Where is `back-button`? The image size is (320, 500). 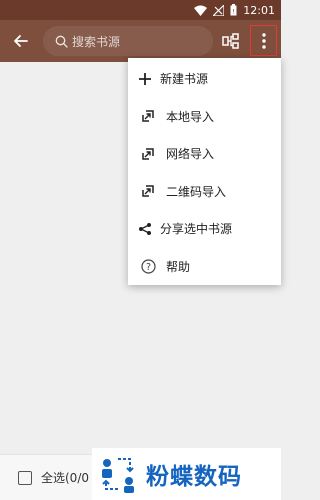 back-button is located at coordinates (21, 41).